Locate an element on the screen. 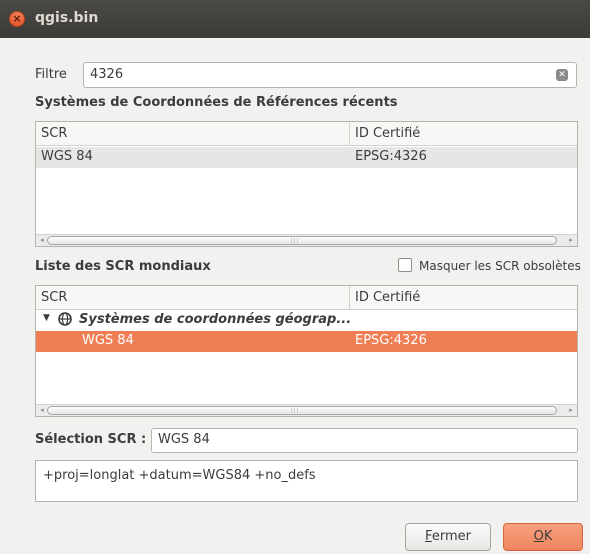 The image size is (590, 554). selection-field: WGS 84 is located at coordinates (364, 440).